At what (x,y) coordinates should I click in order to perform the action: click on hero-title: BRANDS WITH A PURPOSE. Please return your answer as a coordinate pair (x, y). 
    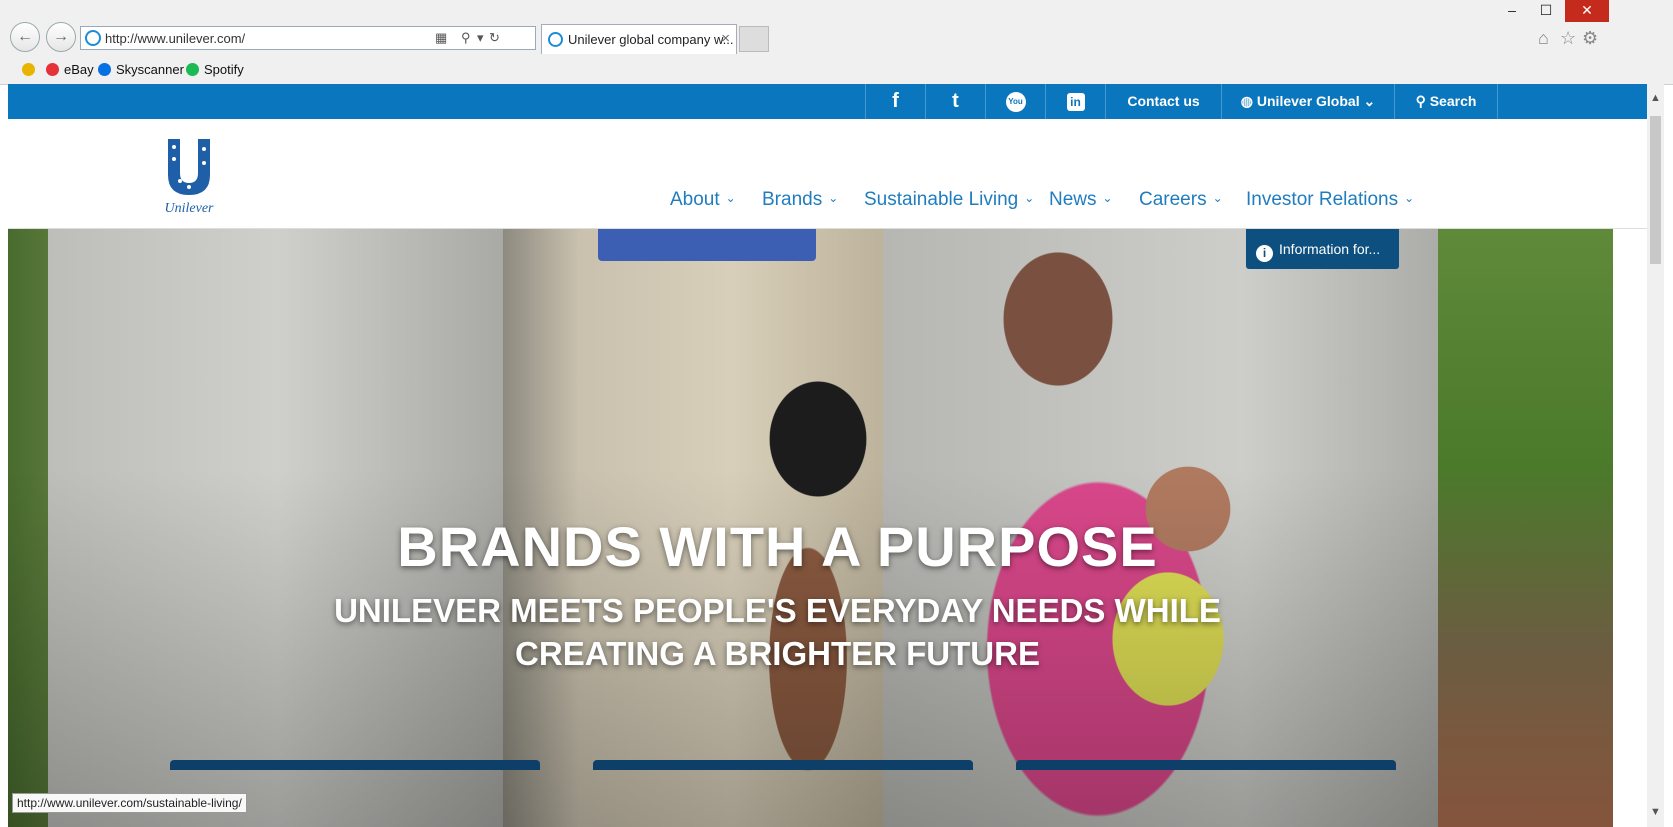
    Looking at the image, I should click on (777, 546).